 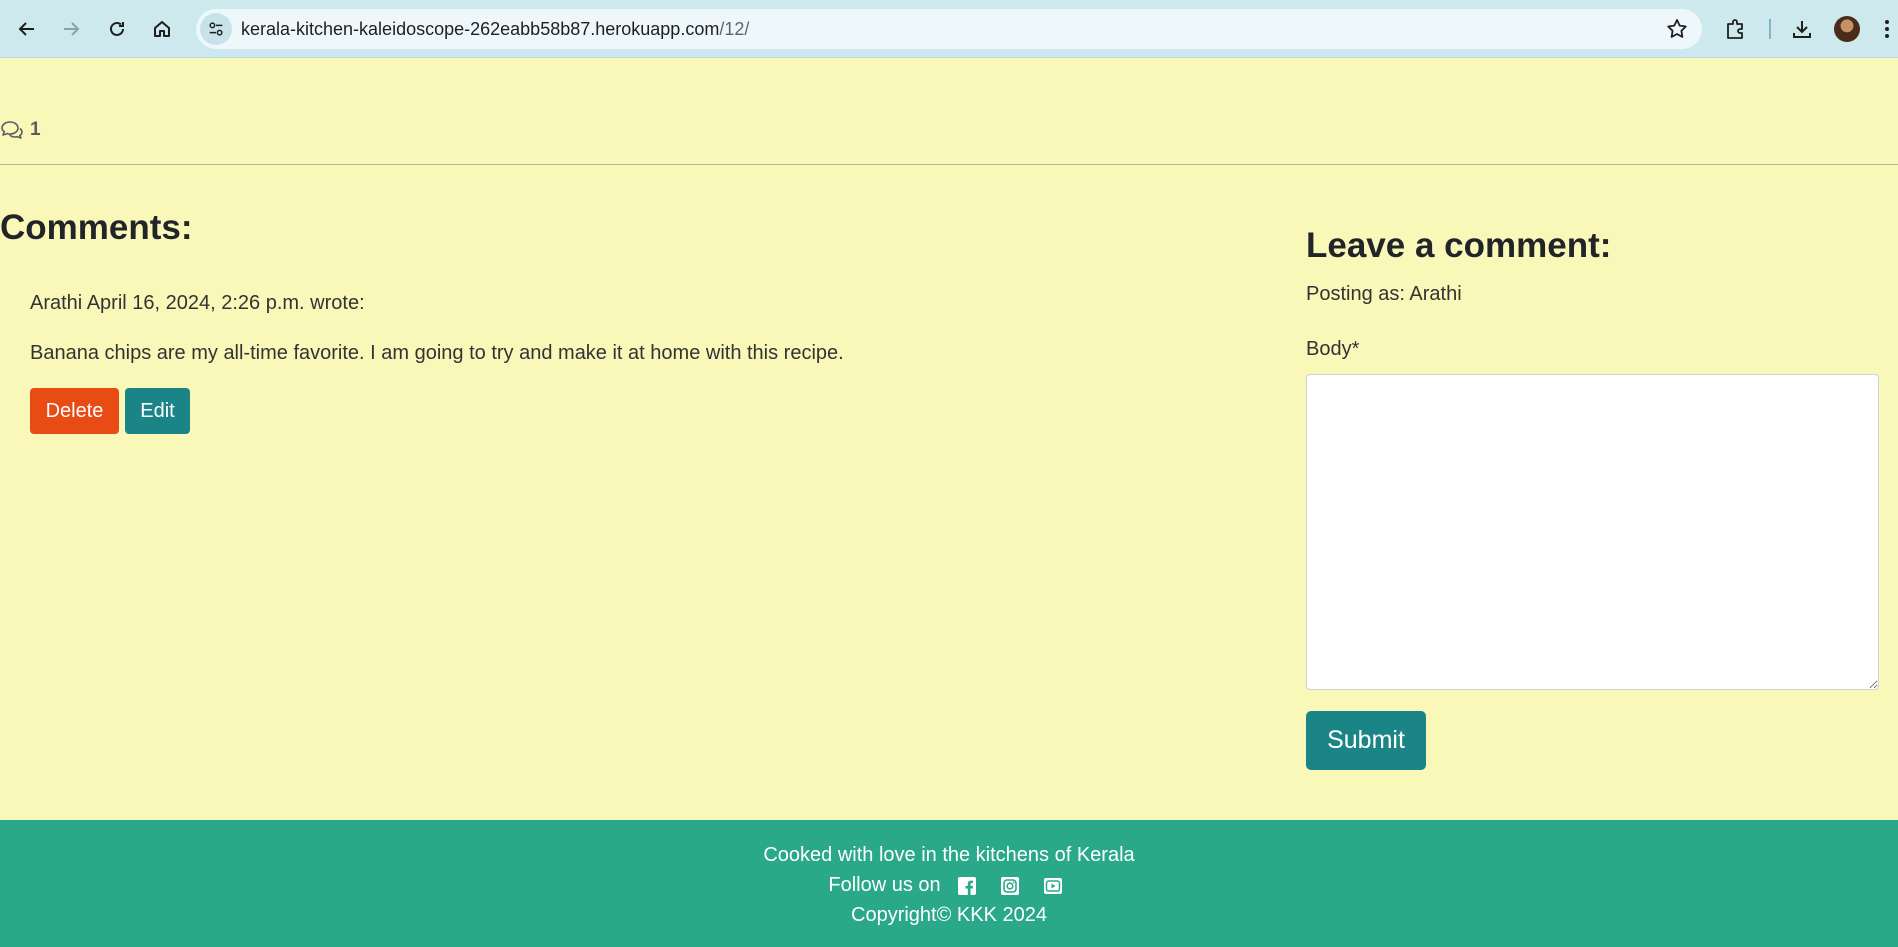 What do you see at coordinates (949, 915) in the screenshot?
I see `footer-copyright: Copyright© KKK 2024` at bounding box center [949, 915].